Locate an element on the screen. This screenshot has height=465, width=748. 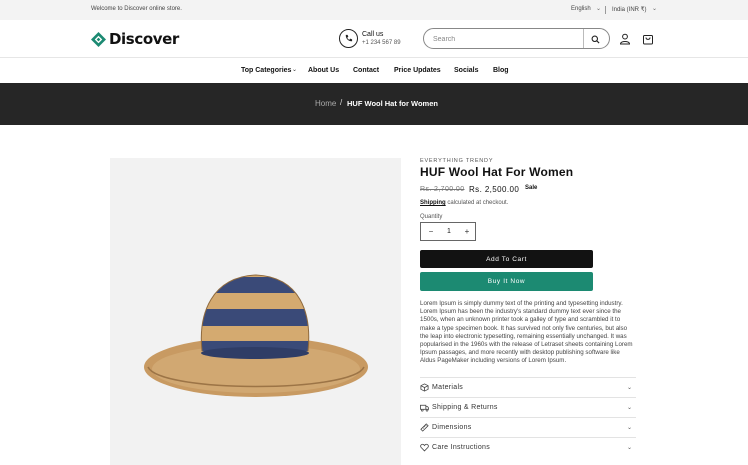
nav-item-blog: Blog is located at coordinates (501, 70).